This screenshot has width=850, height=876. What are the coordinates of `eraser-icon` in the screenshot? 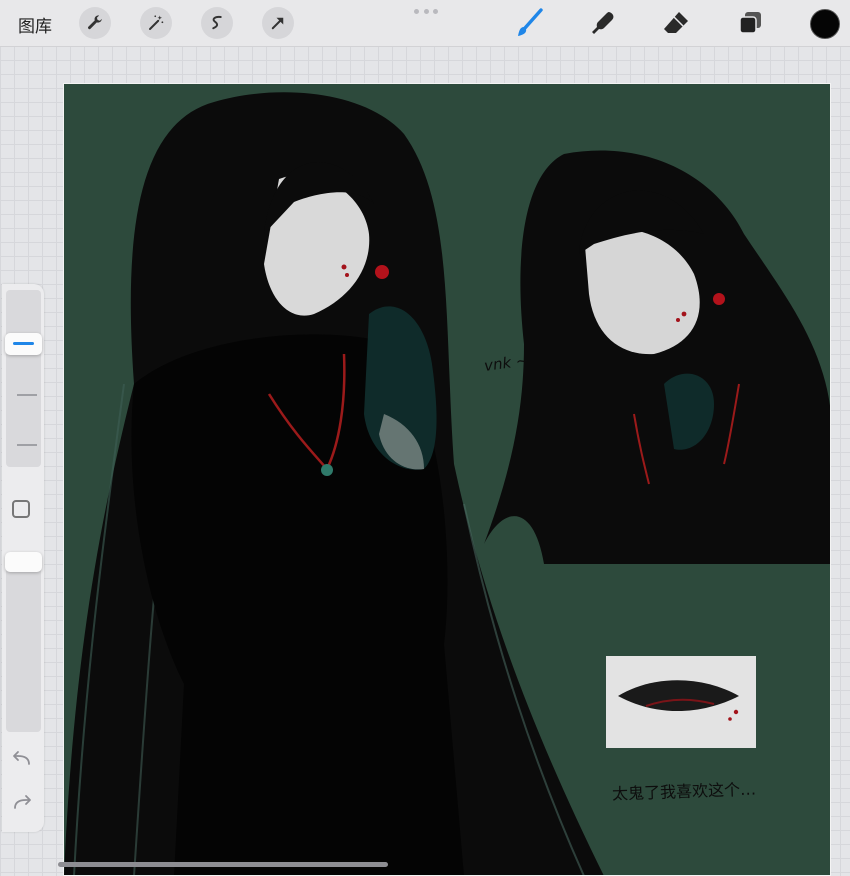 It's located at (676, 22).